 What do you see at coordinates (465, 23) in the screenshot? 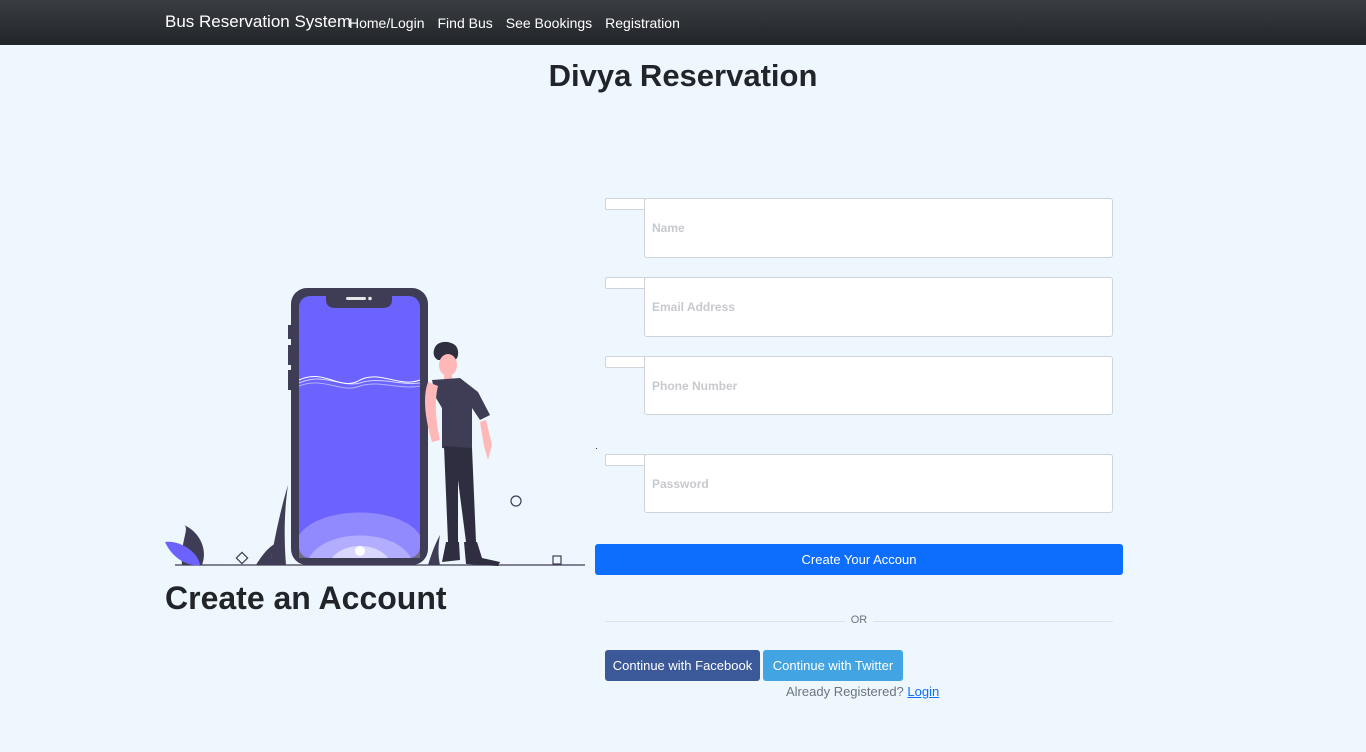
I see `nav-link-find-bus: Find Bus` at bounding box center [465, 23].